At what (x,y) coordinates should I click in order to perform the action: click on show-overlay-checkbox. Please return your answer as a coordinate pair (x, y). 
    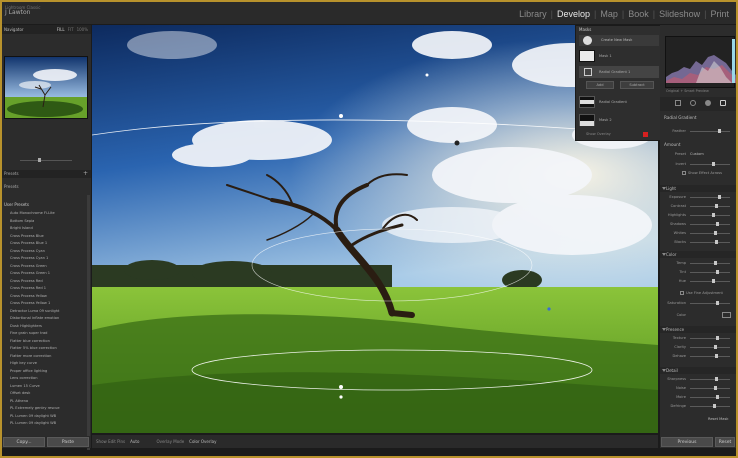
    Looking at the image, I should click on (645, 134).